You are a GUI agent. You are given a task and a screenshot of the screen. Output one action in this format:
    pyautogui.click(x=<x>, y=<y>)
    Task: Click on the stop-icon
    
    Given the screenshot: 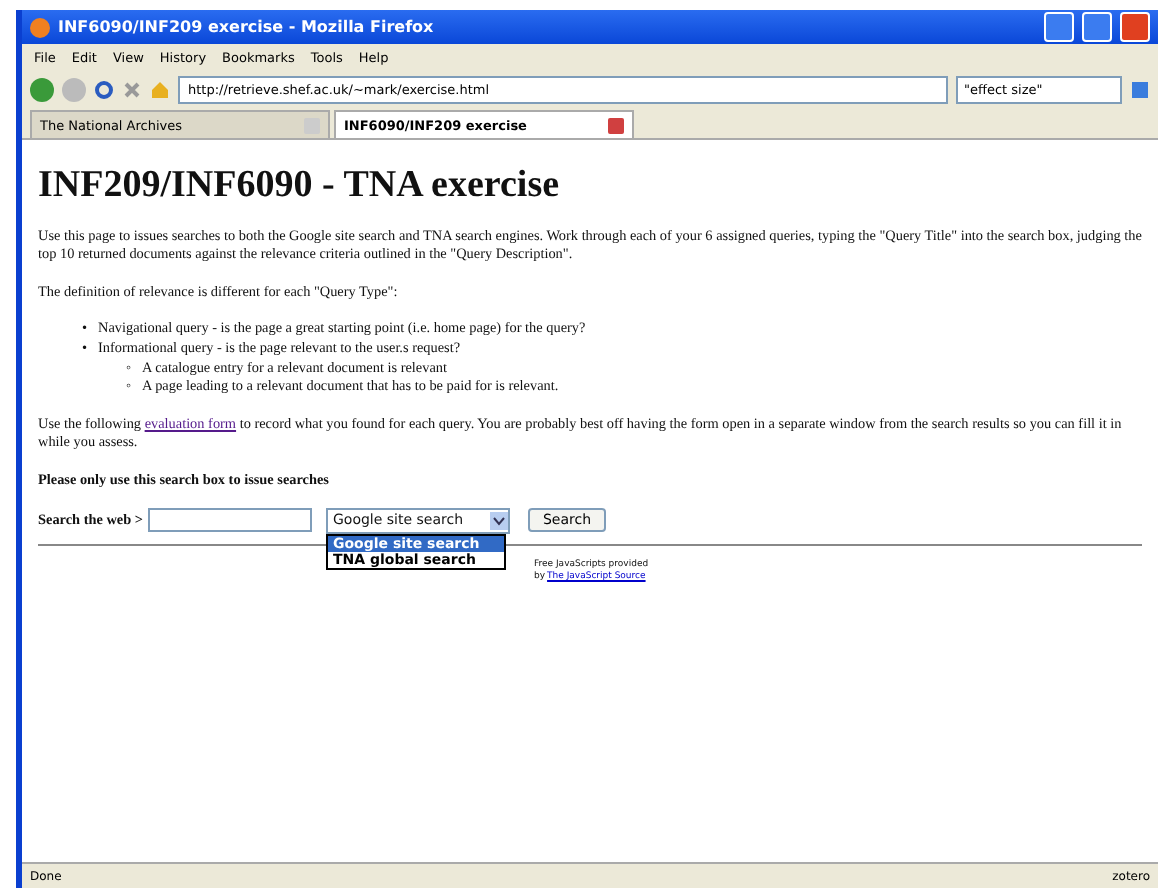 What is the action you would take?
    pyautogui.click(x=132, y=90)
    